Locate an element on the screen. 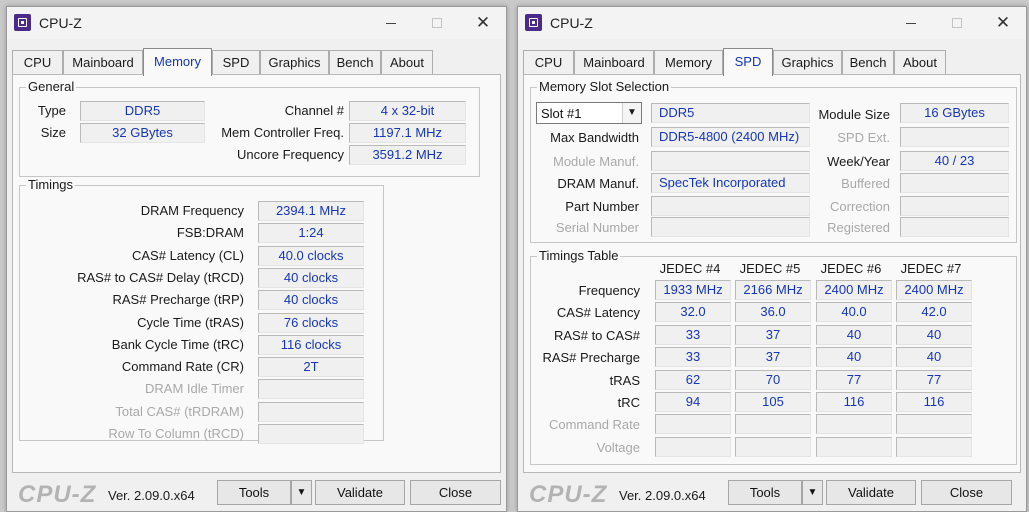 This screenshot has width=1029, height=512. type-value: DDR5 is located at coordinates (142, 111).